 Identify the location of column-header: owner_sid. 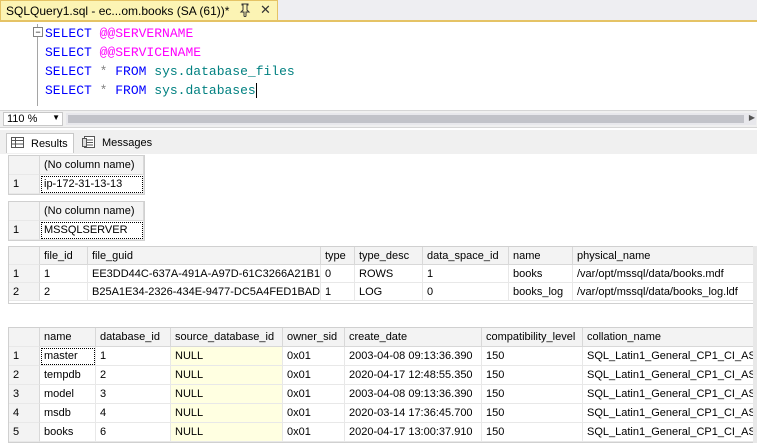
(314, 337).